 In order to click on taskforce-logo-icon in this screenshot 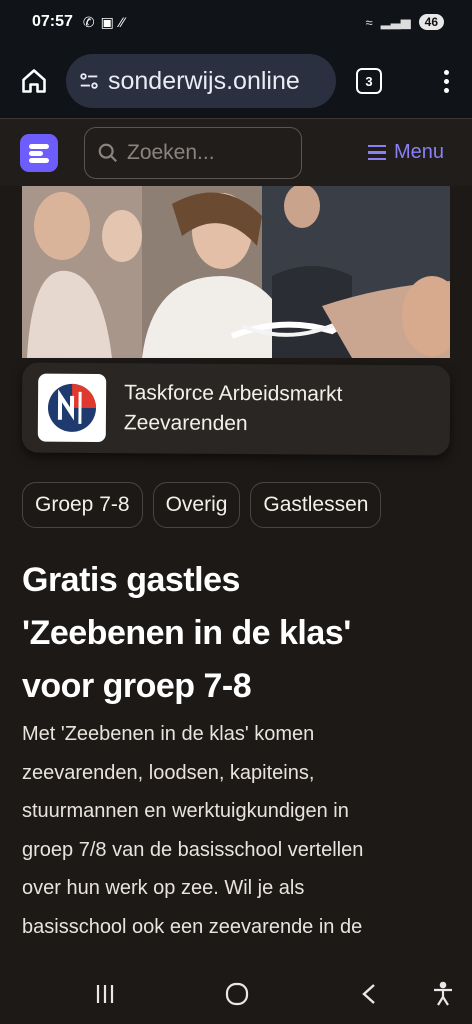, I will do `click(72, 407)`.